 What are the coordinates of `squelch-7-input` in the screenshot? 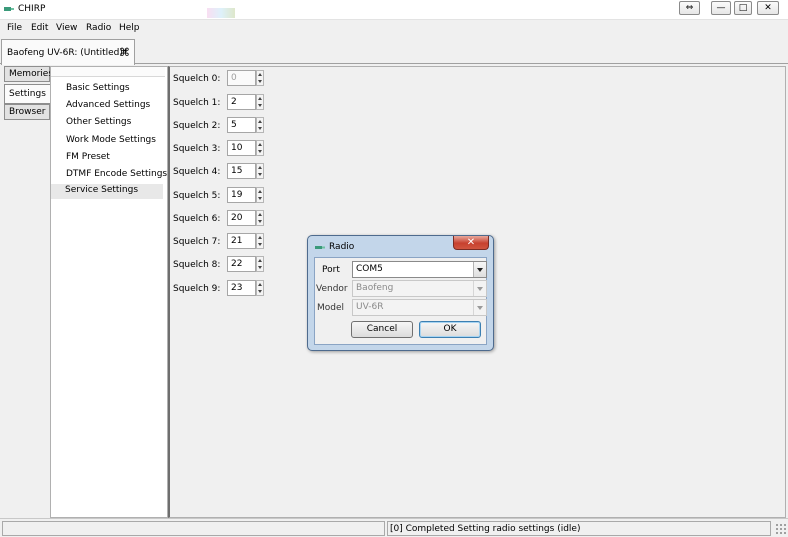 It's located at (241, 241).